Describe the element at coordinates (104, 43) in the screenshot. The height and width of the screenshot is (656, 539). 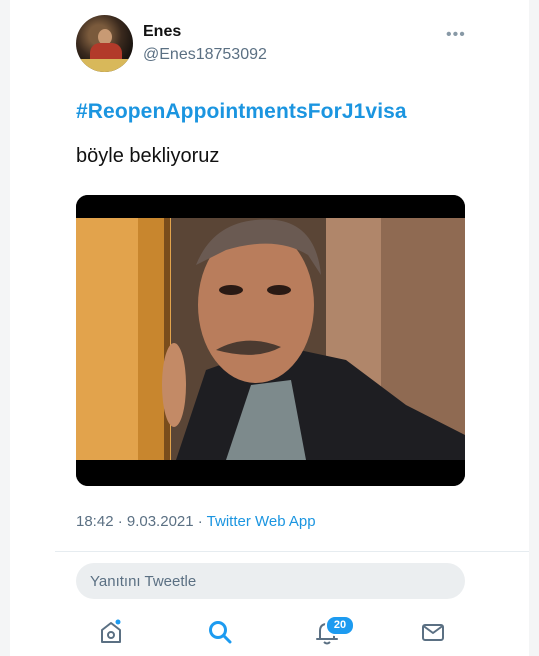
I see `avatar` at that location.